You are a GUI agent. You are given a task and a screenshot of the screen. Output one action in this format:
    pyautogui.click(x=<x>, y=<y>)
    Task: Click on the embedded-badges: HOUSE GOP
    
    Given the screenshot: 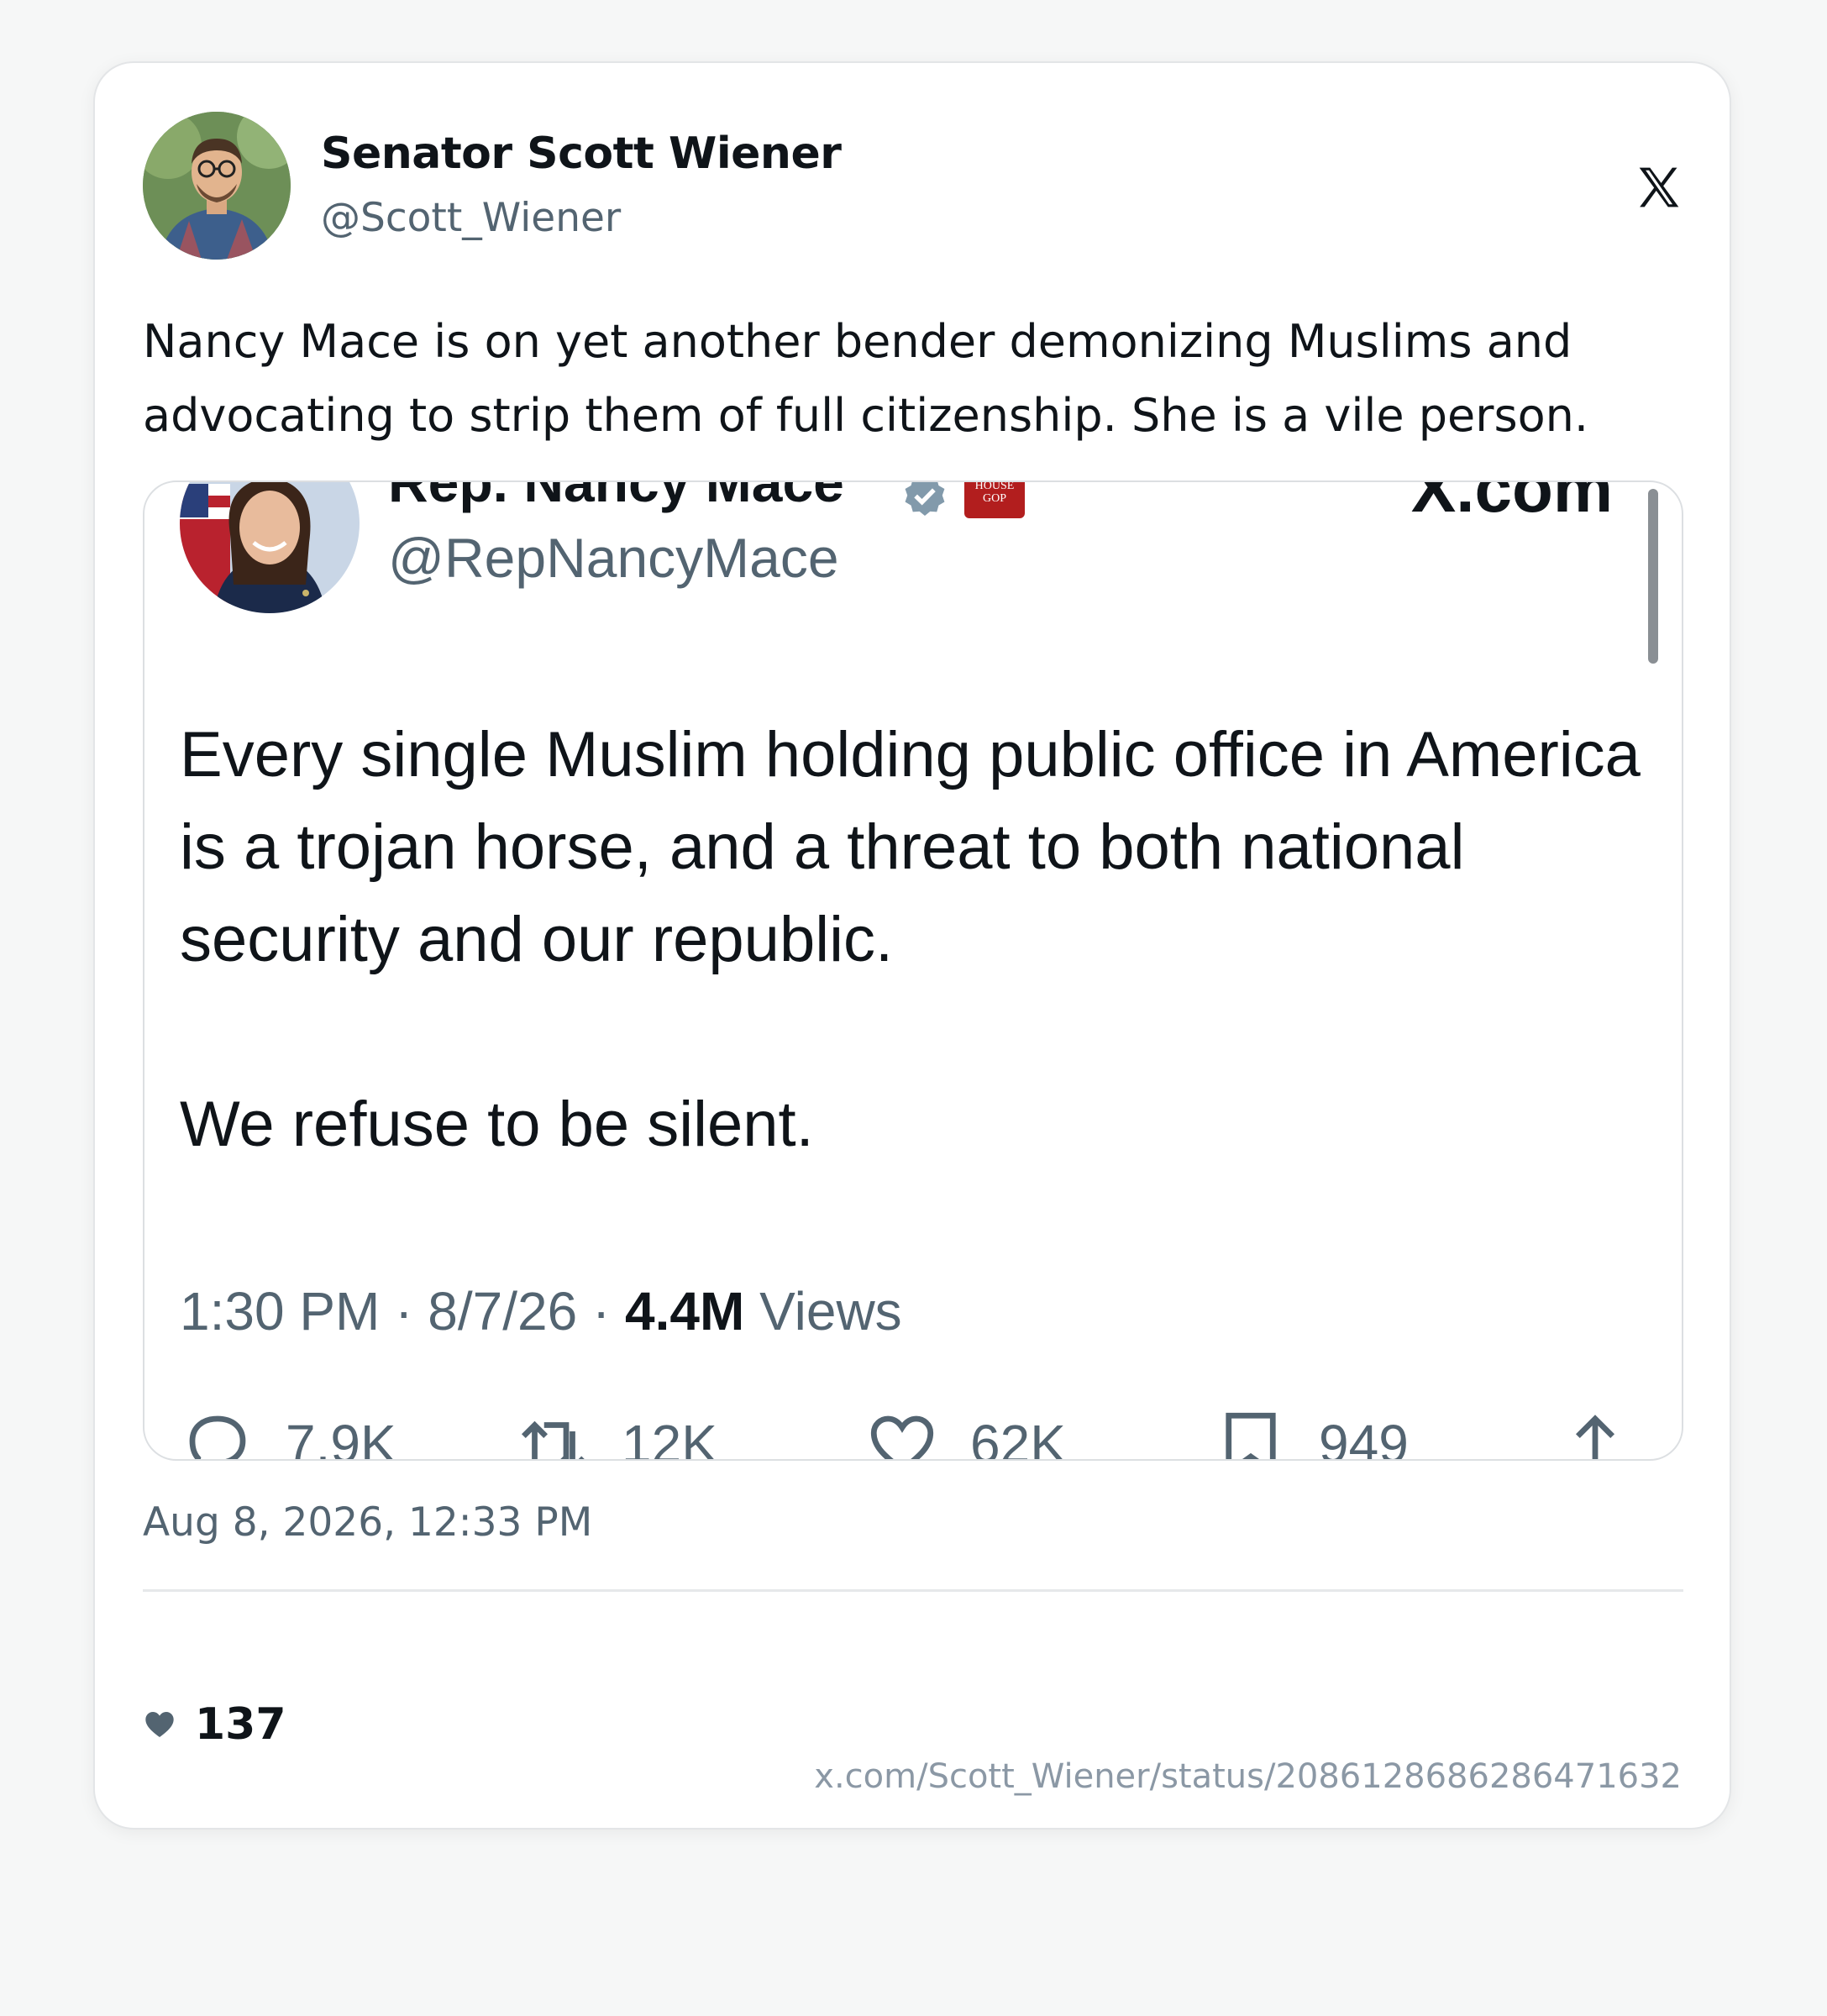 What is the action you would take?
    pyautogui.click(x=962, y=501)
    